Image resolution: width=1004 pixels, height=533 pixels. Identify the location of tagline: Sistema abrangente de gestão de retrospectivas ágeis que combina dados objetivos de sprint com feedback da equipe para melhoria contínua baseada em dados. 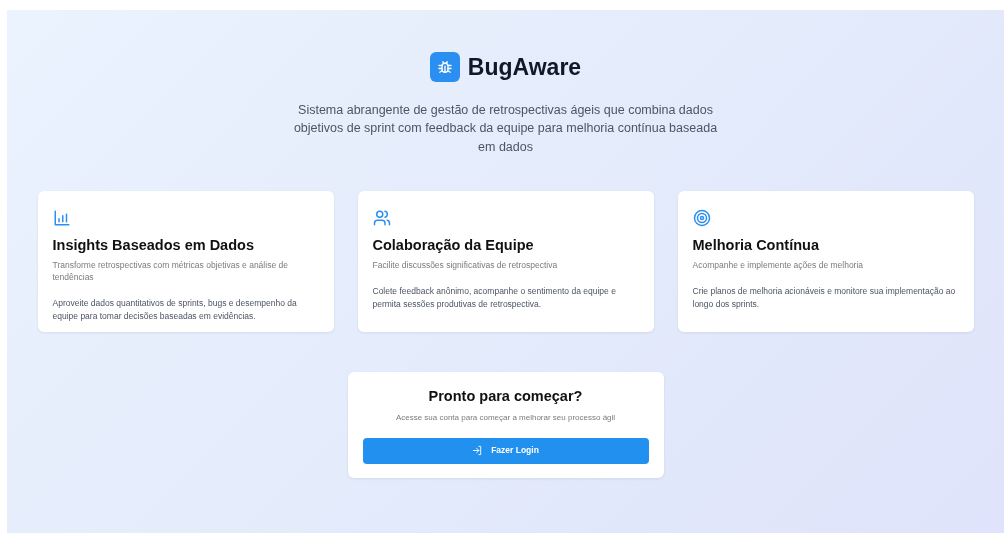
(505, 128).